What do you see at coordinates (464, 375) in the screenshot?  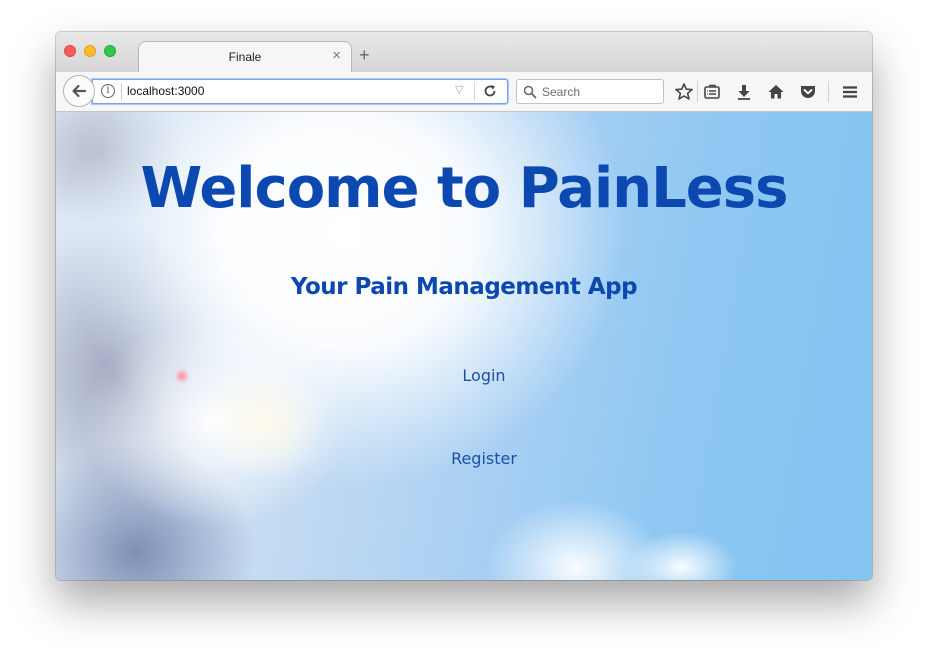 I see `login-link: Login` at bounding box center [464, 375].